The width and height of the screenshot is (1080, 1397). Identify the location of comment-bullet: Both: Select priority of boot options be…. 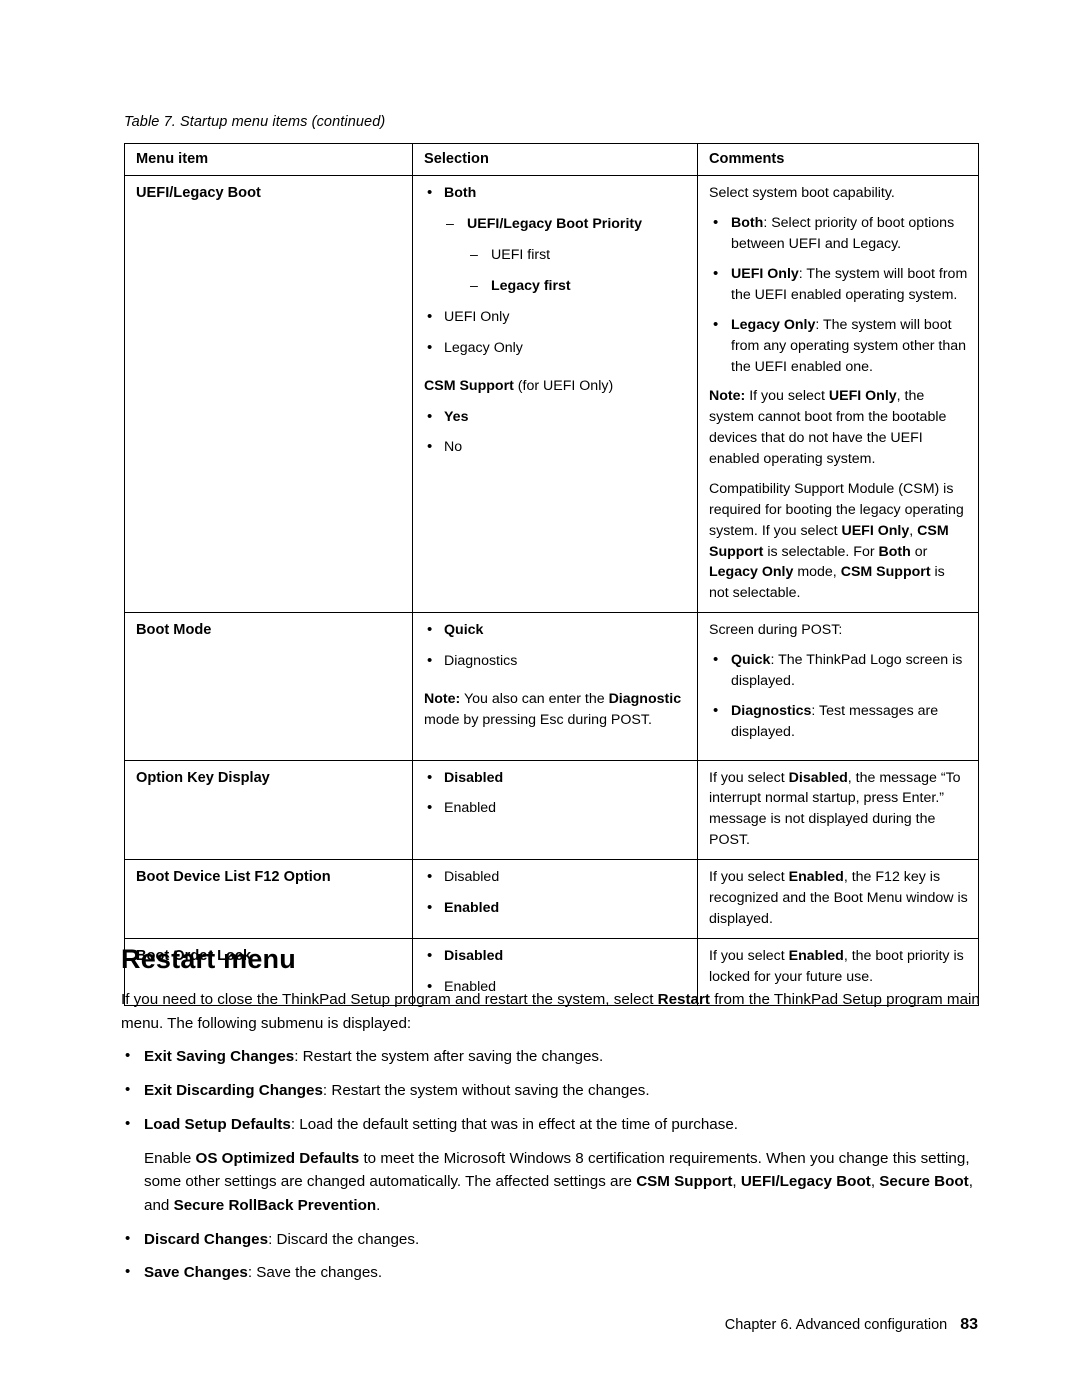
(838, 233).